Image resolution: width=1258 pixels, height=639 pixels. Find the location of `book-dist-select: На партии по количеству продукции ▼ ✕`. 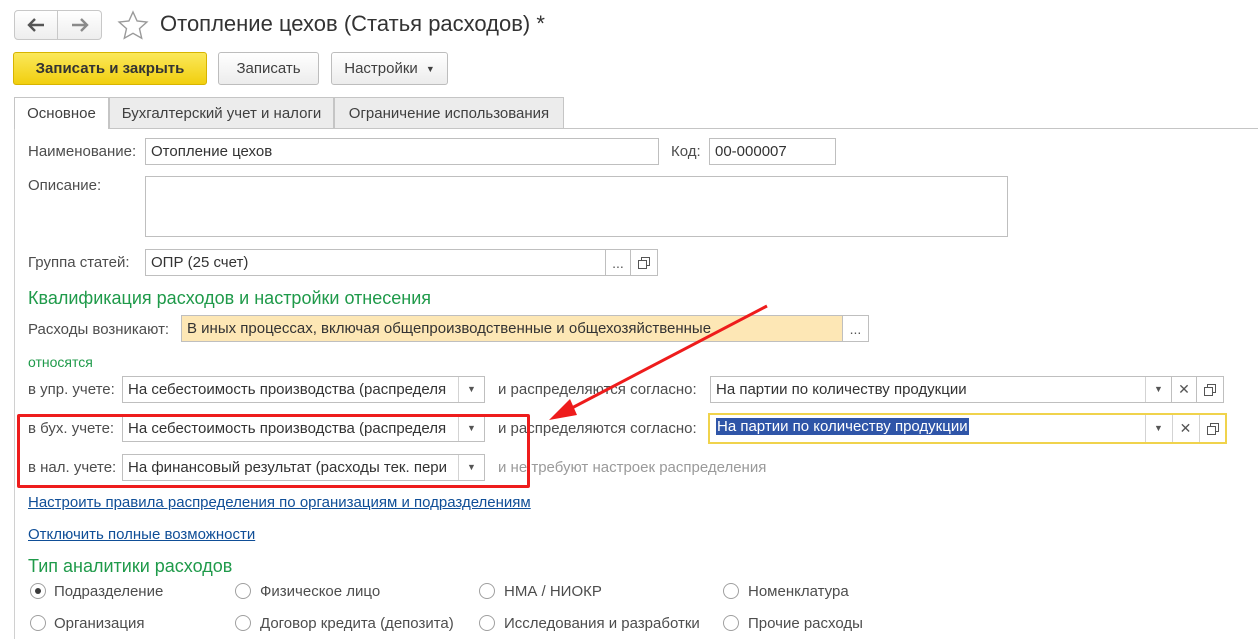

book-dist-select: На партии по количеству продукции ▼ ✕ is located at coordinates (967, 428).